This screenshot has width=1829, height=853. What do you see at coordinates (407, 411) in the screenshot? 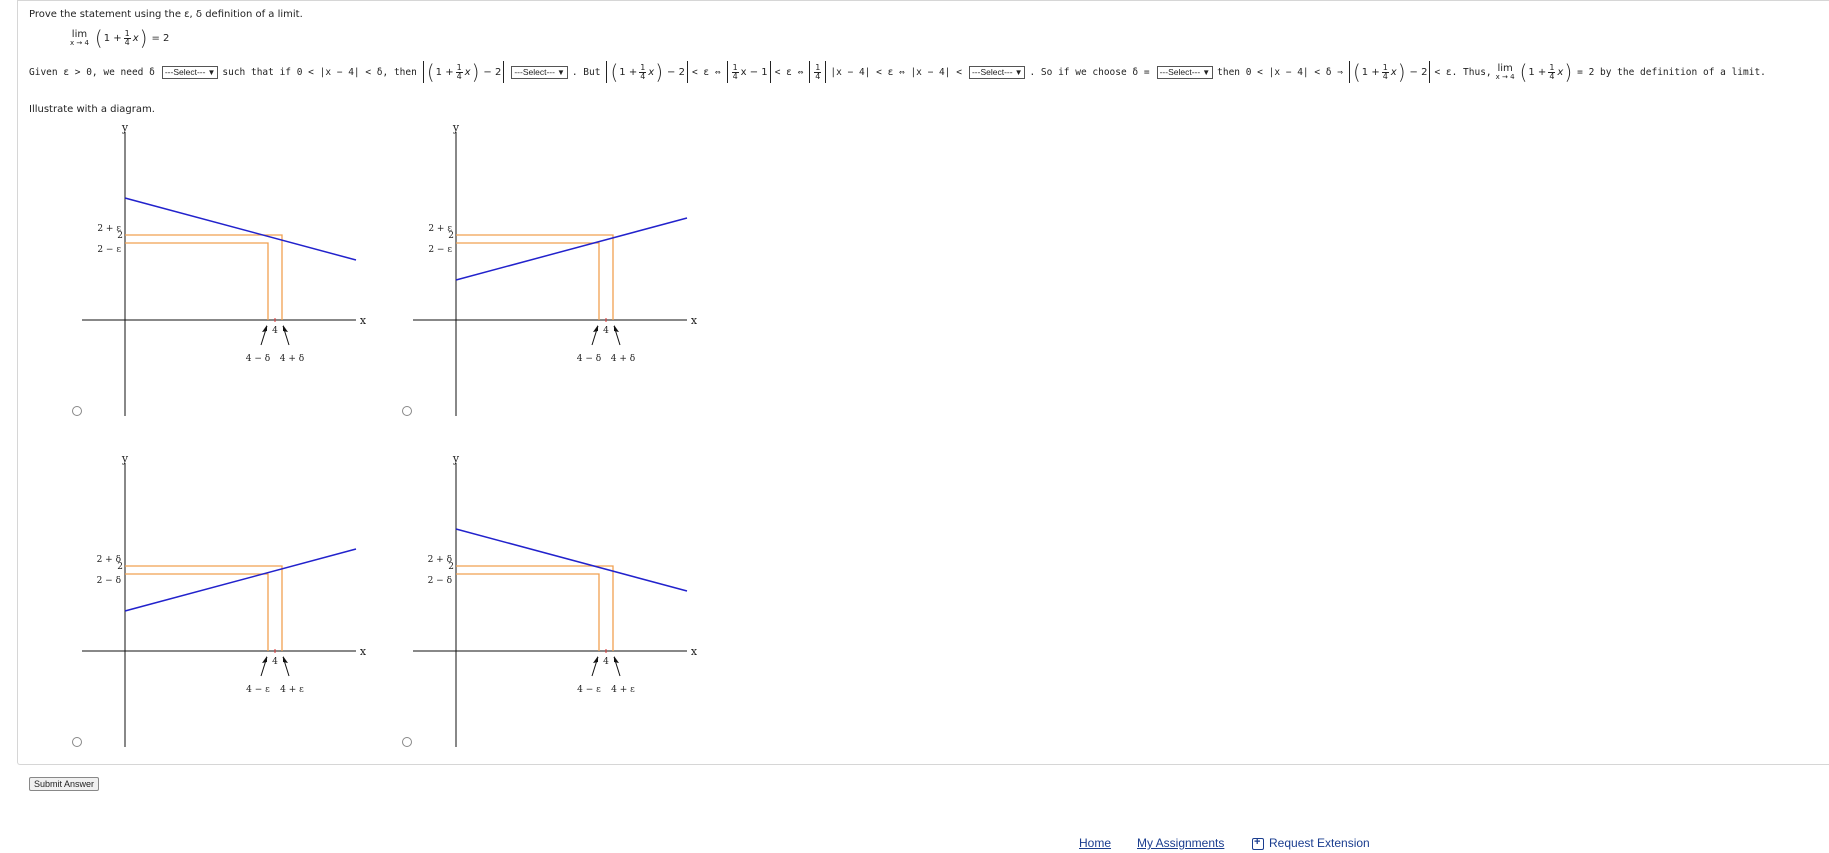
I see `radio-option-b` at bounding box center [407, 411].